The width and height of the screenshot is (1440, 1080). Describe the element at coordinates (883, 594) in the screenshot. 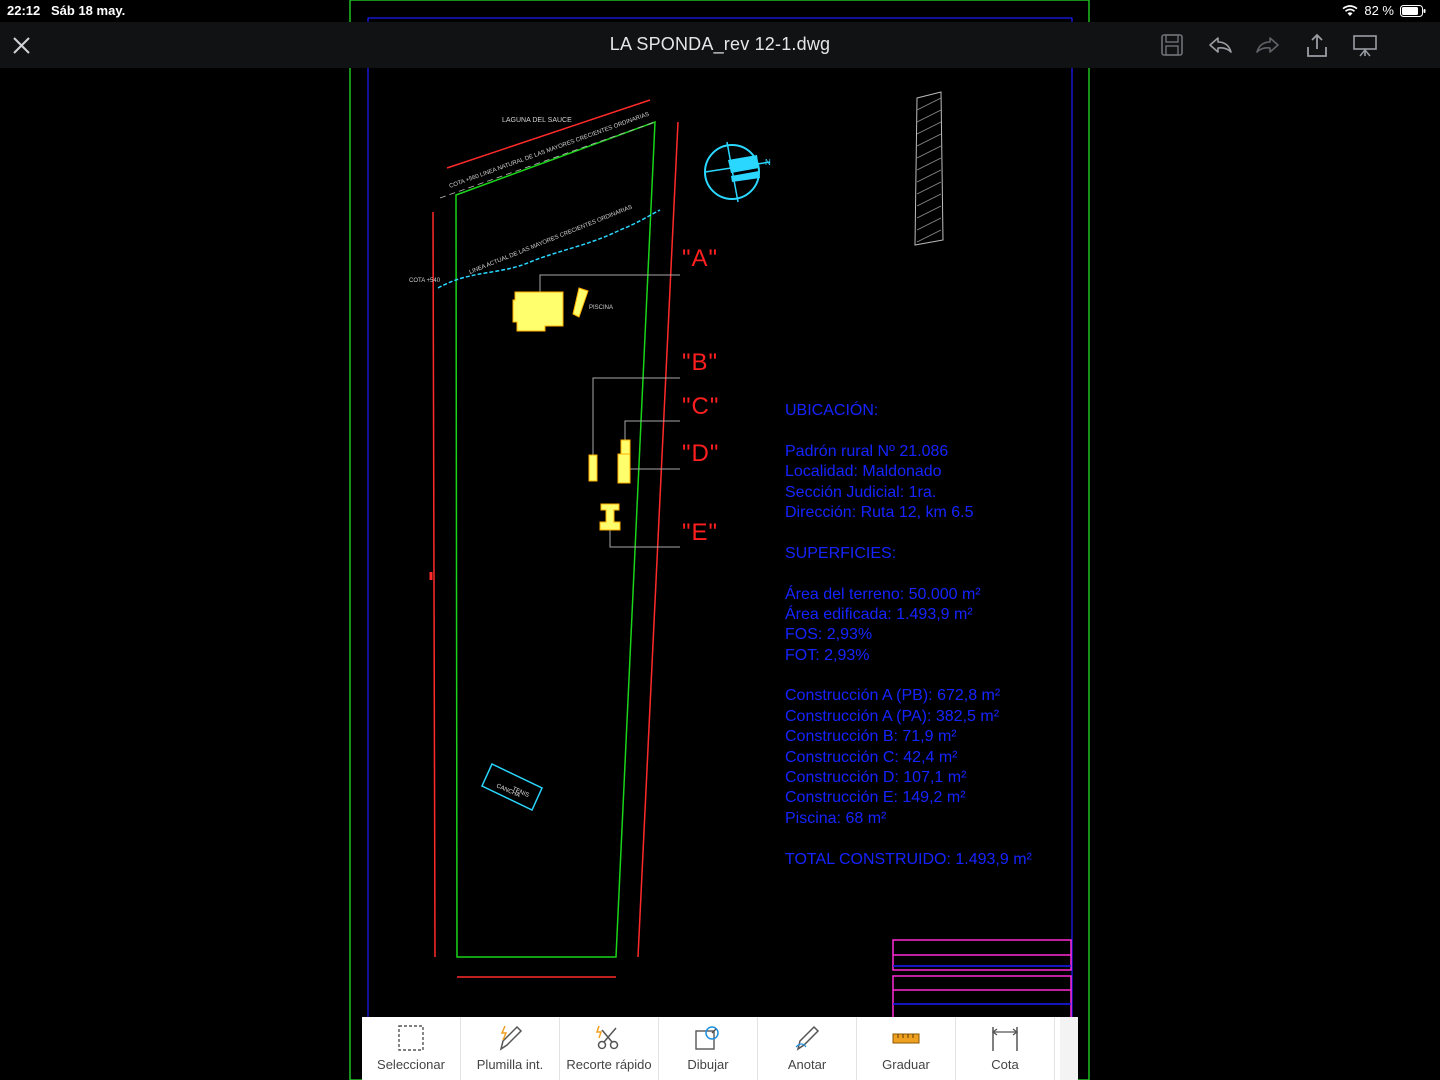

I see `info-line: Área del terreno: 50.000 m²` at that location.